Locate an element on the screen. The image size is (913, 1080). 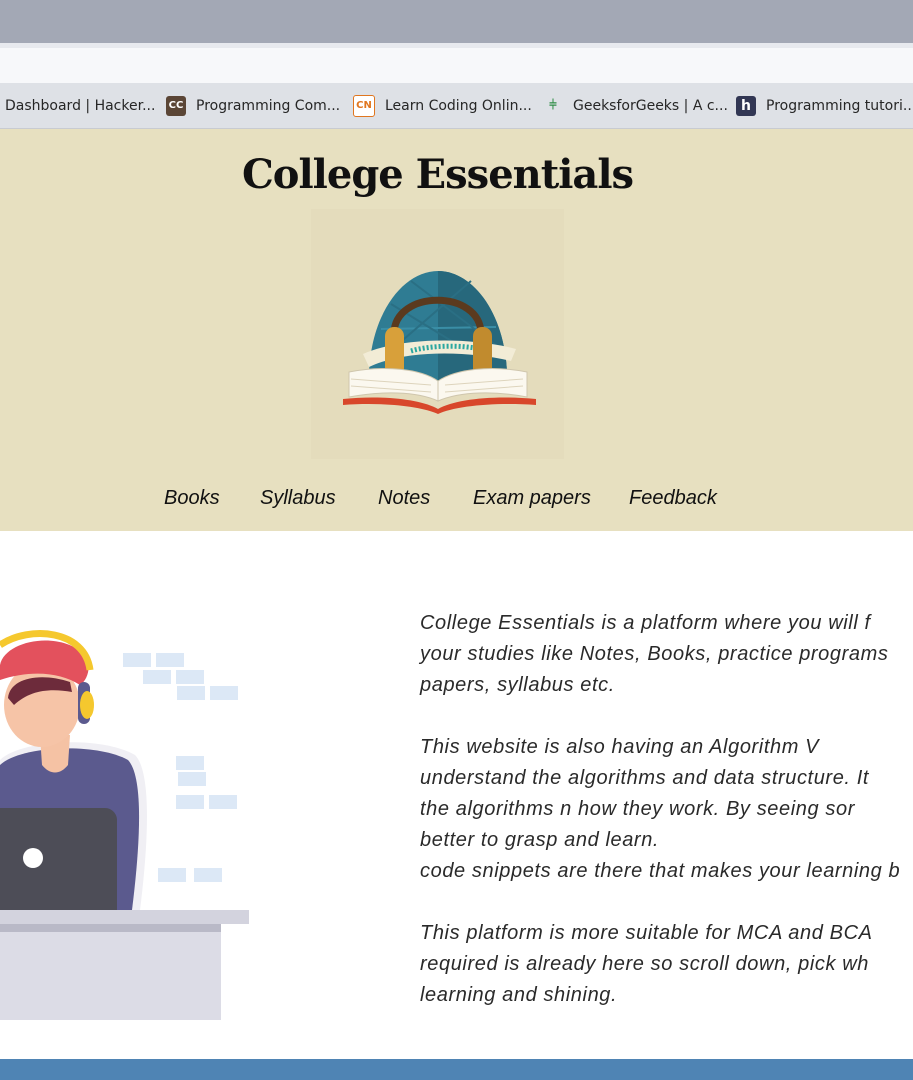
nav-exam-papers: Exam papers is located at coordinates (532, 498).